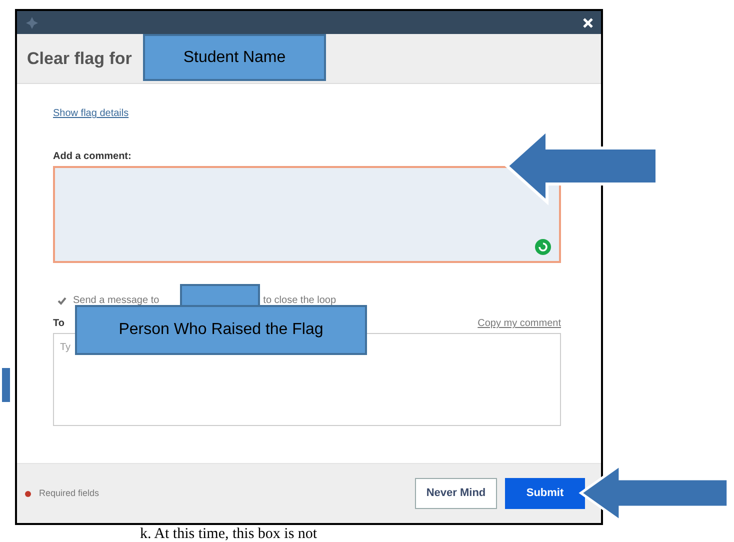 Image resolution: width=734 pixels, height=542 pixels. Describe the element at coordinates (588, 23) in the screenshot. I see `close-icon` at that location.